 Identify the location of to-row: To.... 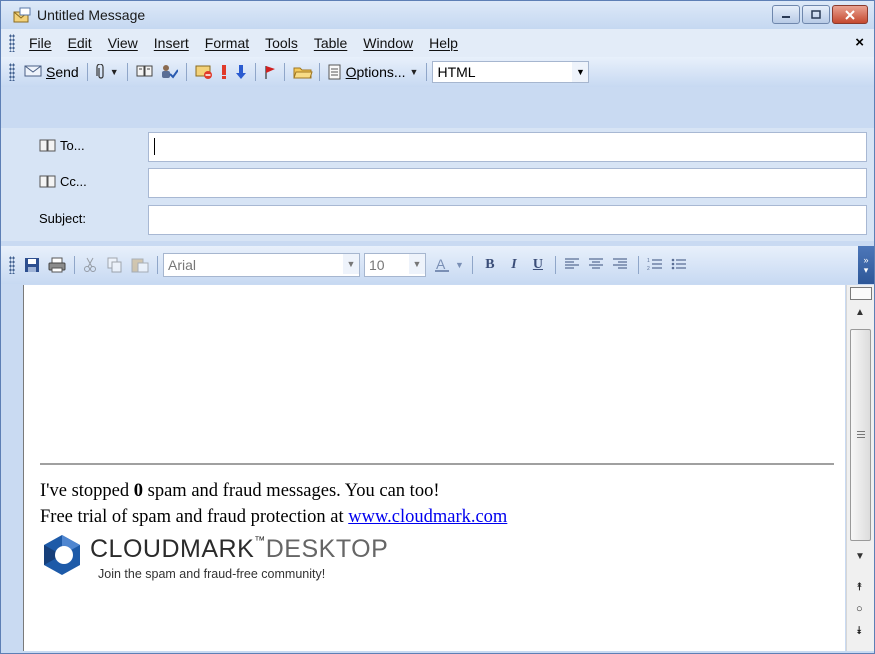
(437, 147).